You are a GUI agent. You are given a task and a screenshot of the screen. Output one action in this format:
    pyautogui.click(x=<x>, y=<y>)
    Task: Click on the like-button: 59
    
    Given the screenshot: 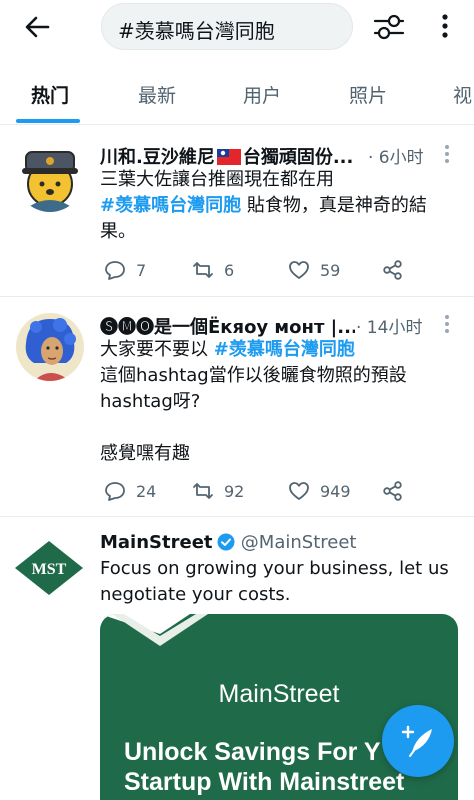 What is the action you would take?
    pyautogui.click(x=314, y=270)
    